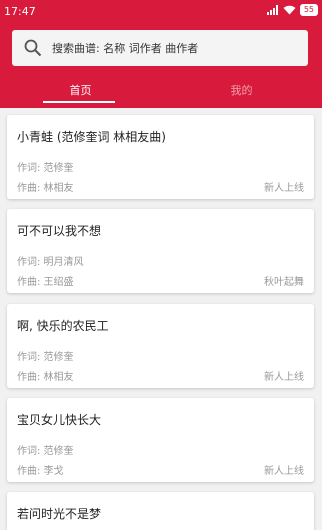  I want to click on song-title: 宝贝女儿快长大, so click(59, 420).